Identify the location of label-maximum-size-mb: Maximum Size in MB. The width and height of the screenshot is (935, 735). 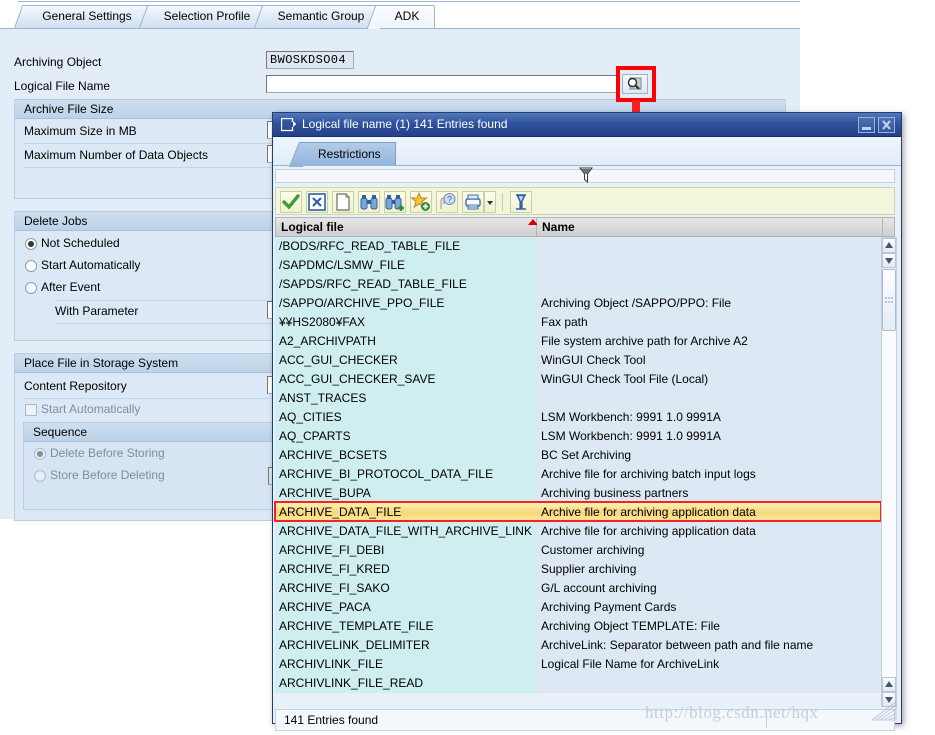
(80, 131).